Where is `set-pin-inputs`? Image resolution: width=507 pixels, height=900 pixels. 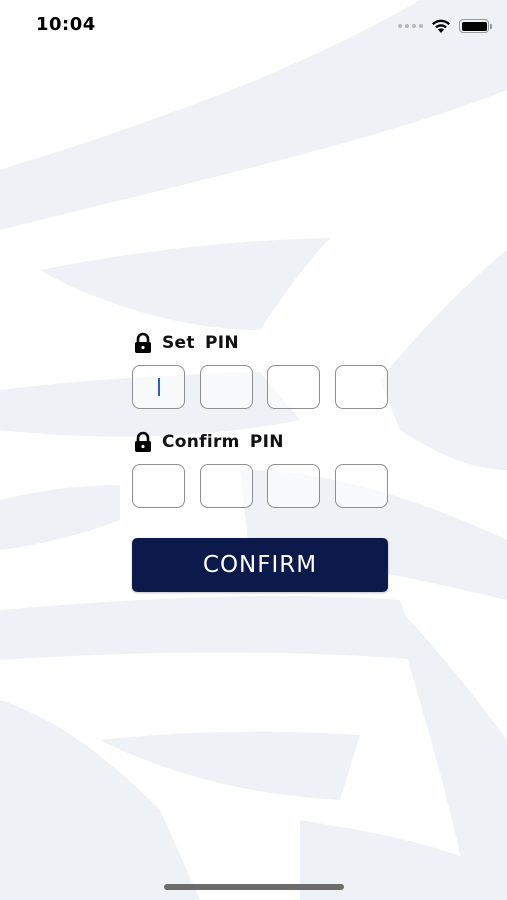
set-pin-inputs is located at coordinates (260, 387).